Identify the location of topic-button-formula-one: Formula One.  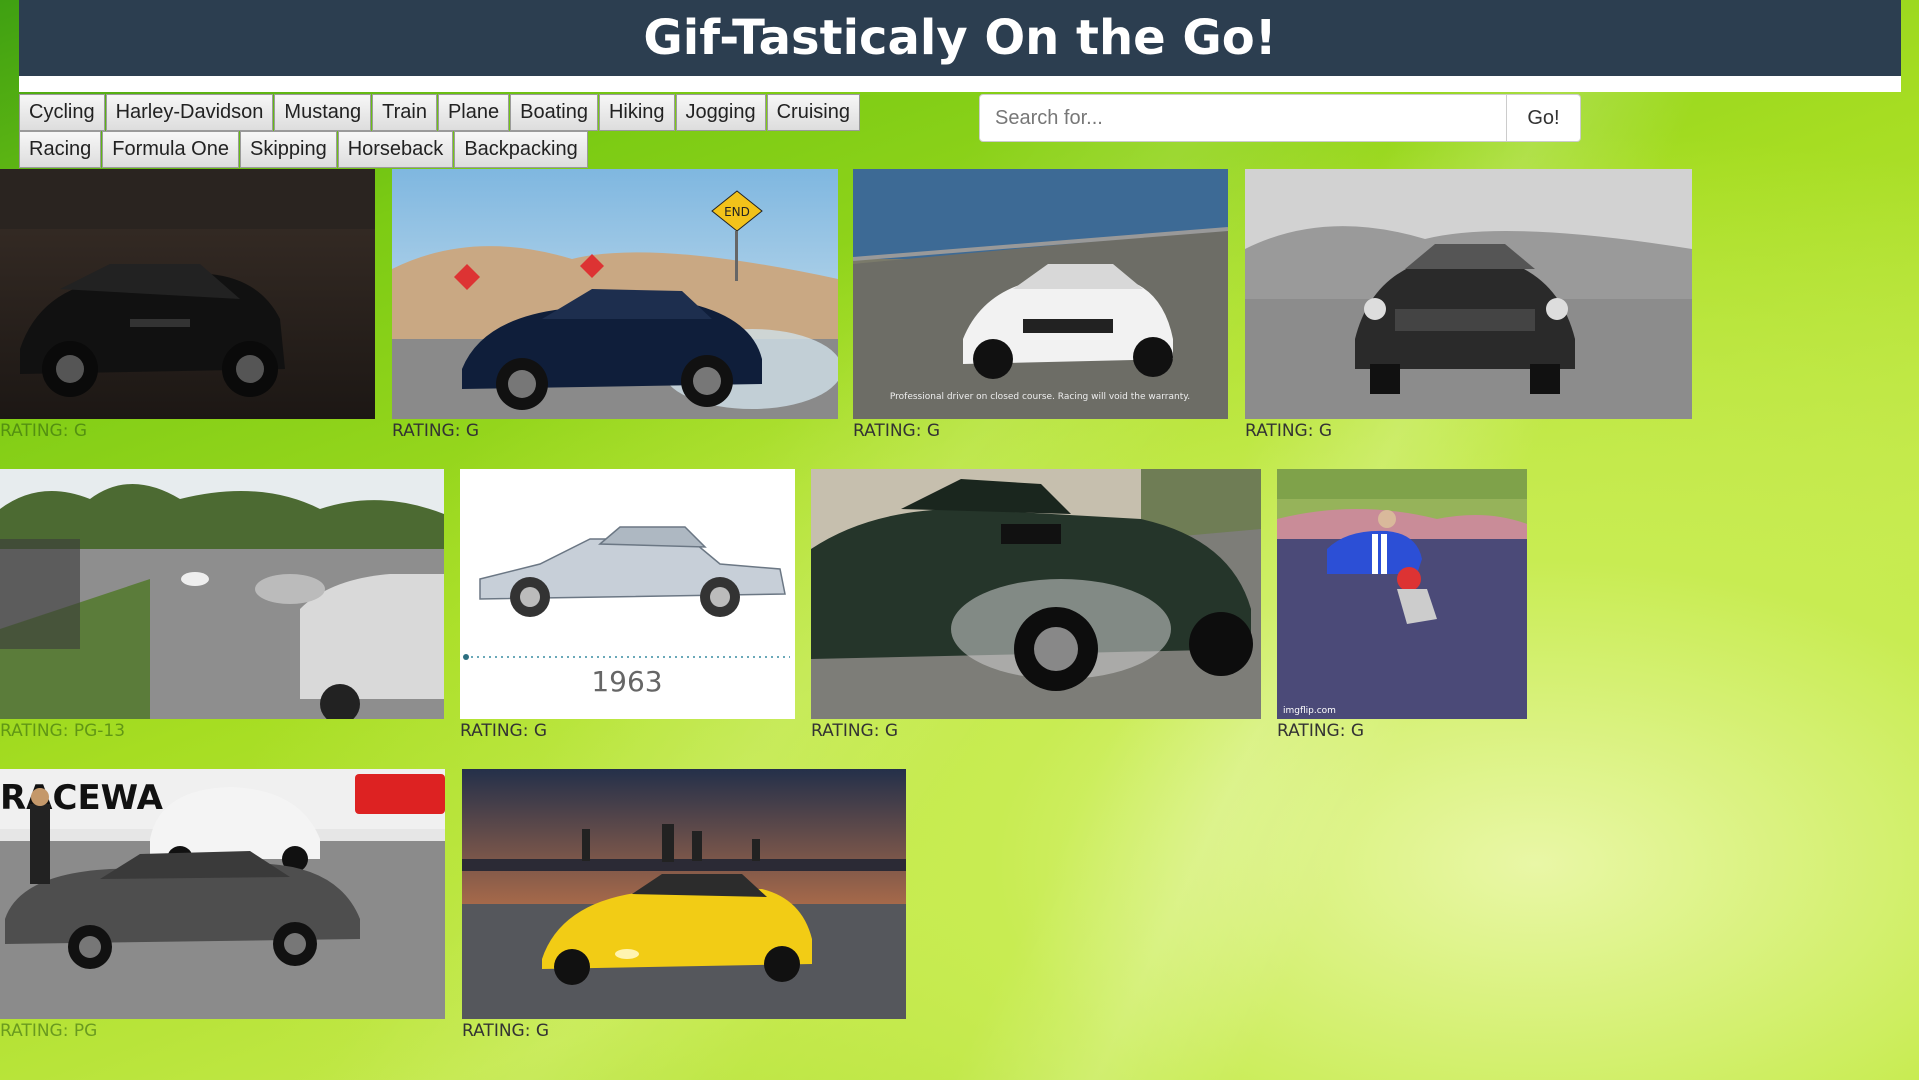
(170, 149).